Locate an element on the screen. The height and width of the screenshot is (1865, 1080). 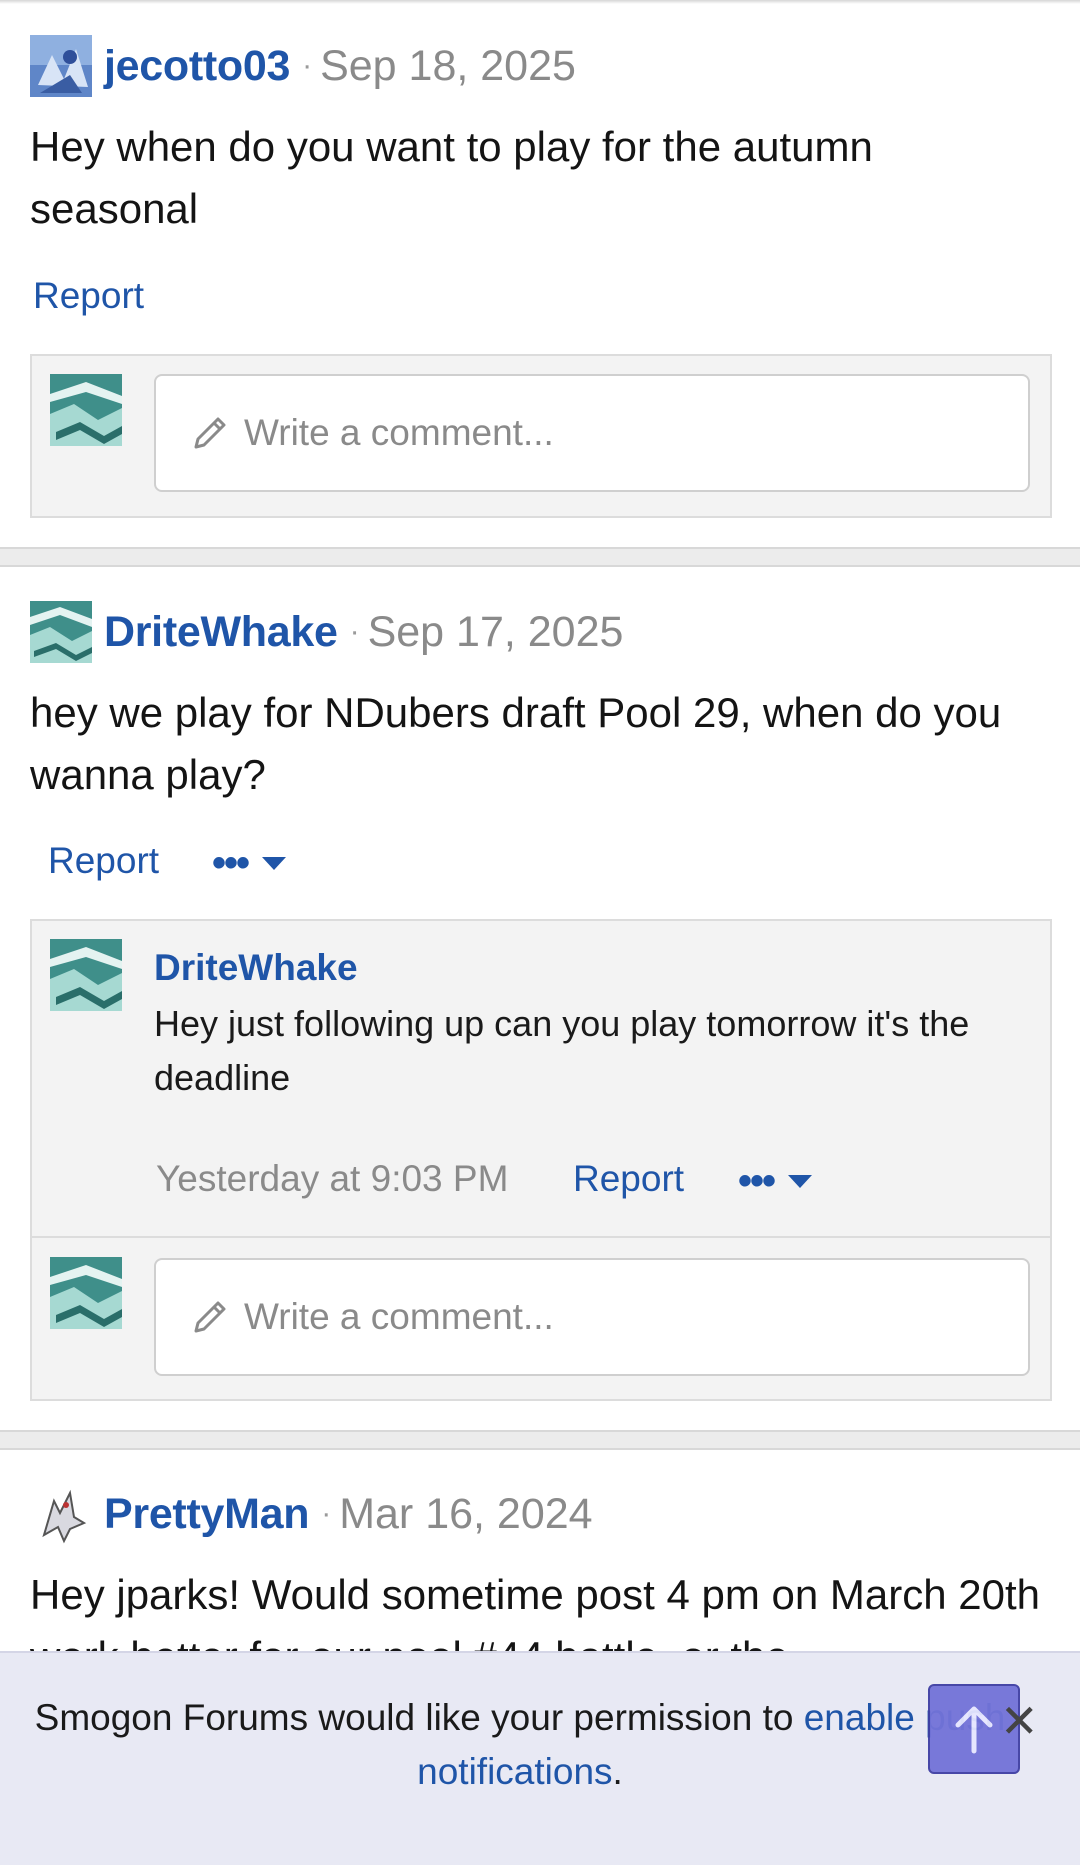
author-name: PrettyMan is located at coordinates (206, 1514).